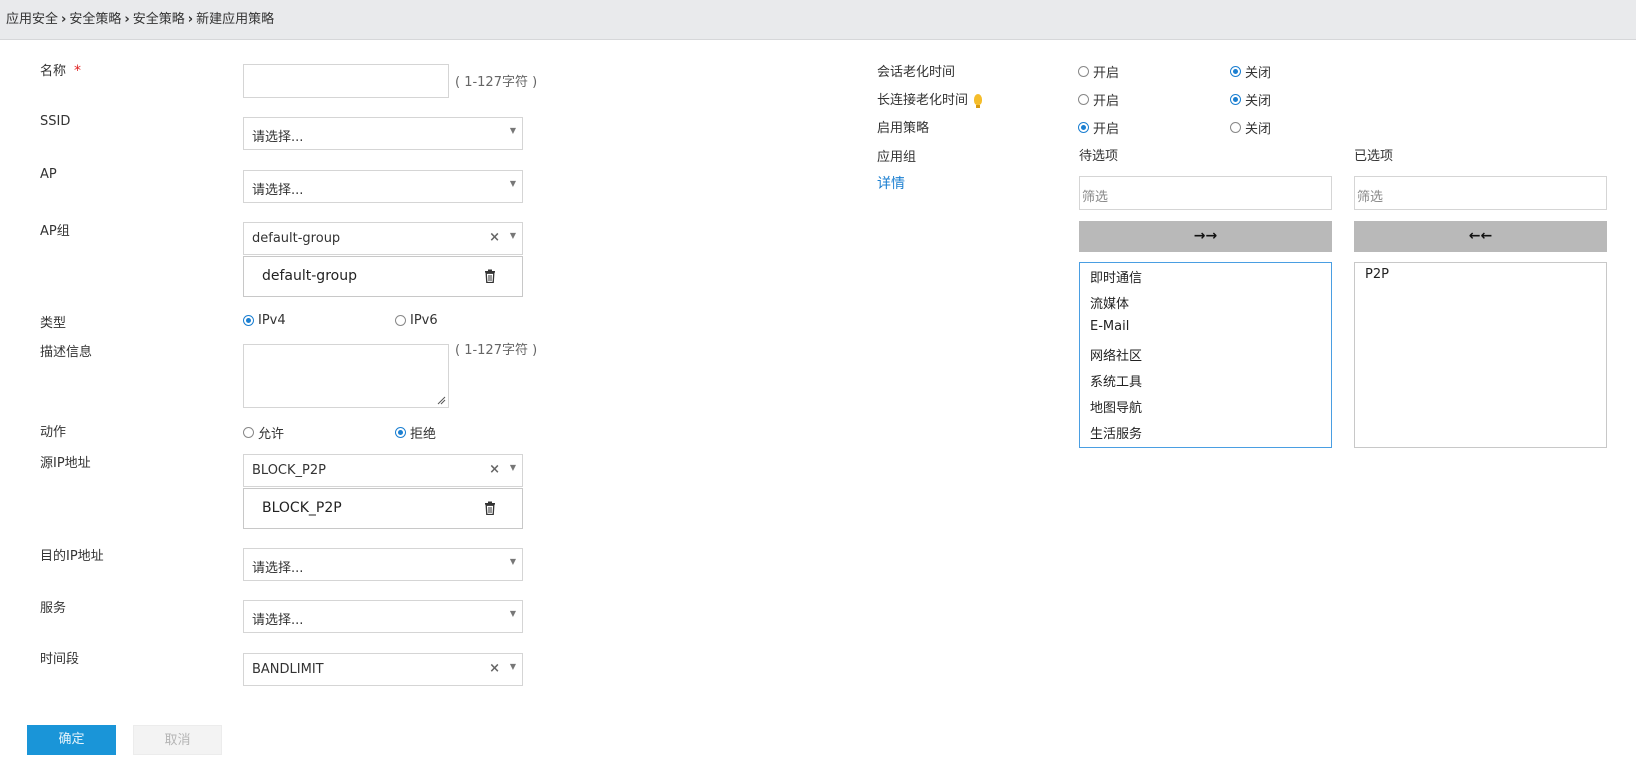  I want to click on time-range-select: BANDLIMIT × ▼, so click(383, 669).